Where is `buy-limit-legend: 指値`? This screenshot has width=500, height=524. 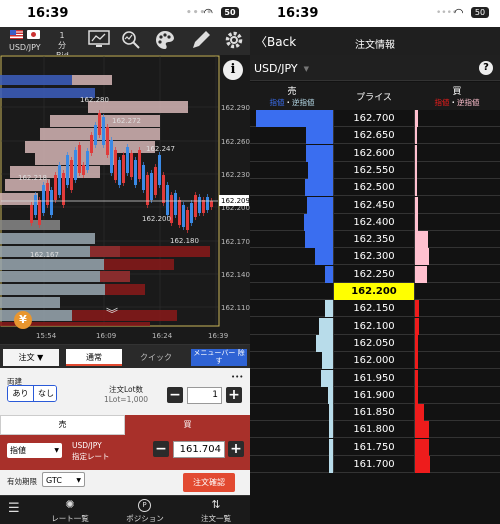 buy-limit-legend: 指値 is located at coordinates (442, 102).